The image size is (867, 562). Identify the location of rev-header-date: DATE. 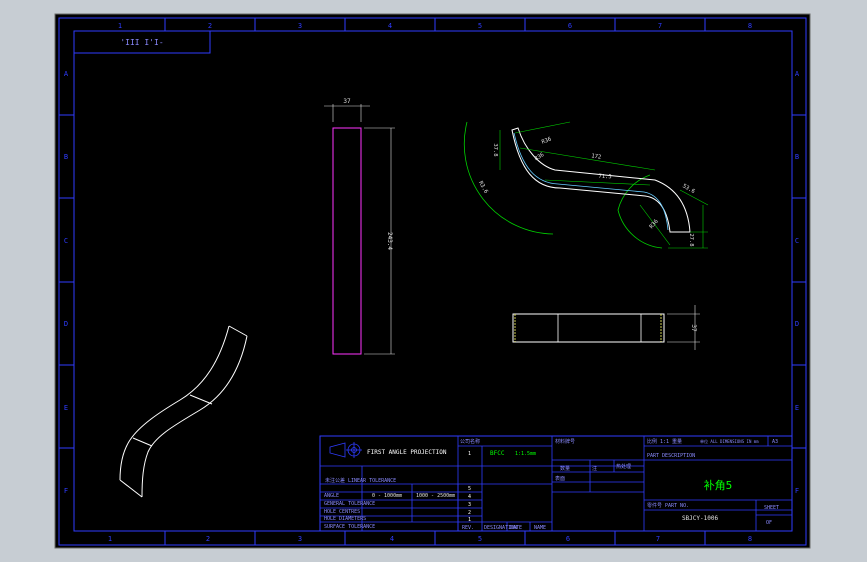
(516, 528).